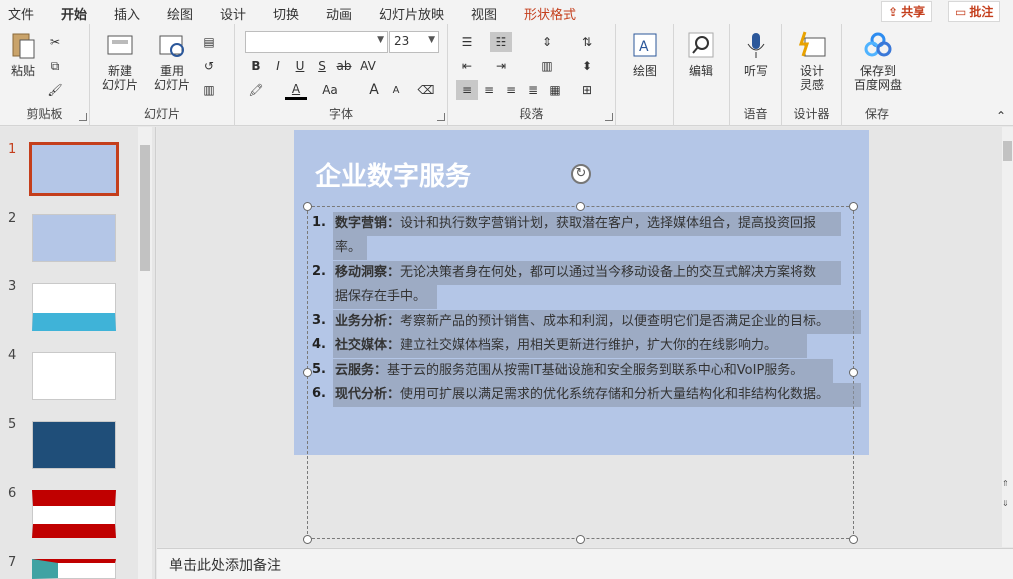 The width and height of the screenshot is (1013, 579). I want to click on list-item-continuation: 率。, so click(348, 247).